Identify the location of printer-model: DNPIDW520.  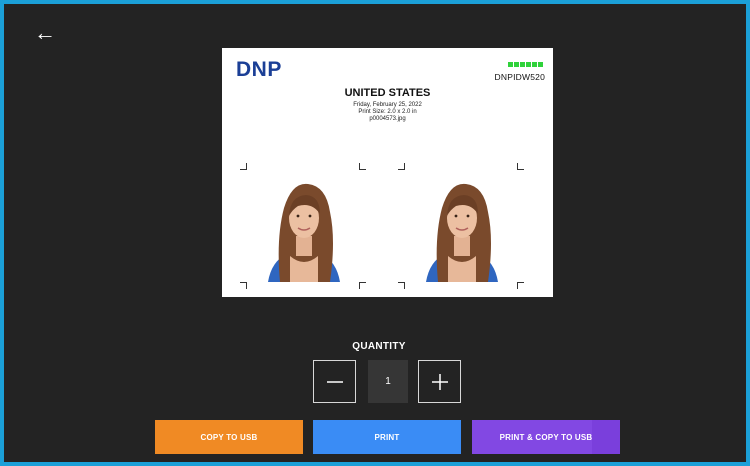
(519, 77).